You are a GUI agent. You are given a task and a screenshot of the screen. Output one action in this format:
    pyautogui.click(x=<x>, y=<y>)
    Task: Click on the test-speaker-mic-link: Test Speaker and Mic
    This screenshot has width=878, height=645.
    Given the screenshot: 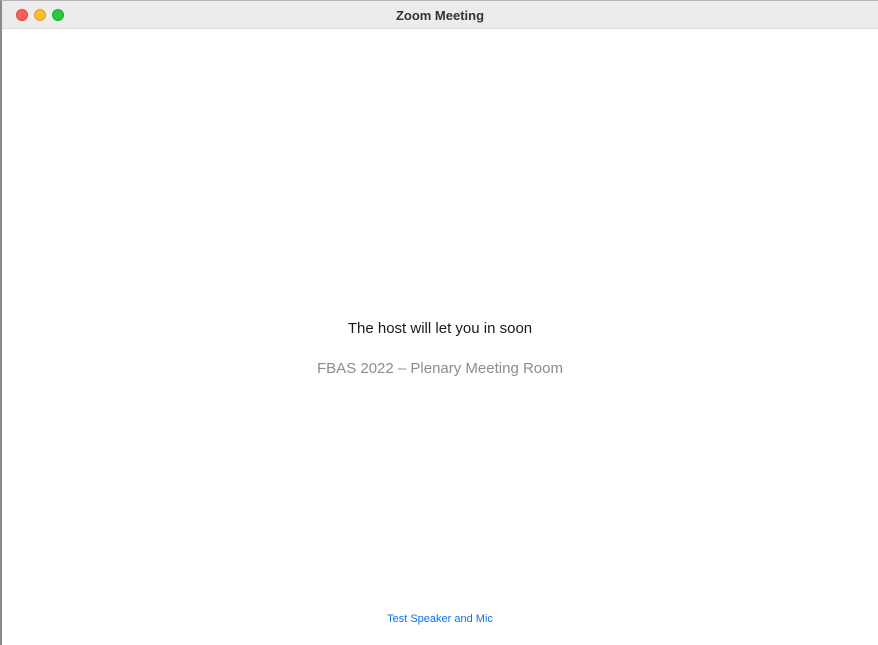 What is the action you would take?
    pyautogui.click(x=440, y=619)
    